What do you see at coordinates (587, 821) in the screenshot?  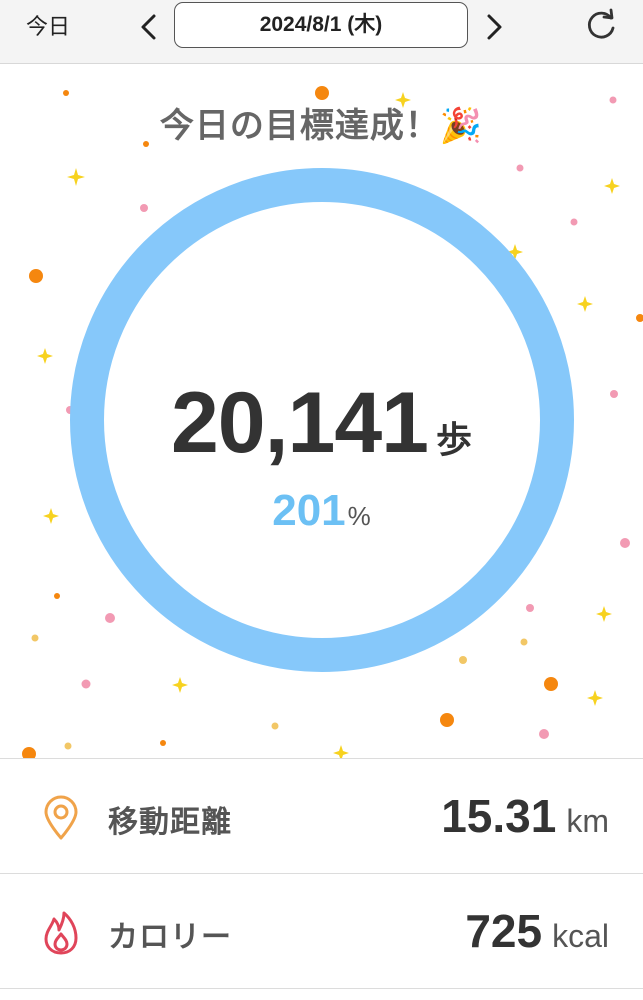 I see `distance-unit: km` at bounding box center [587, 821].